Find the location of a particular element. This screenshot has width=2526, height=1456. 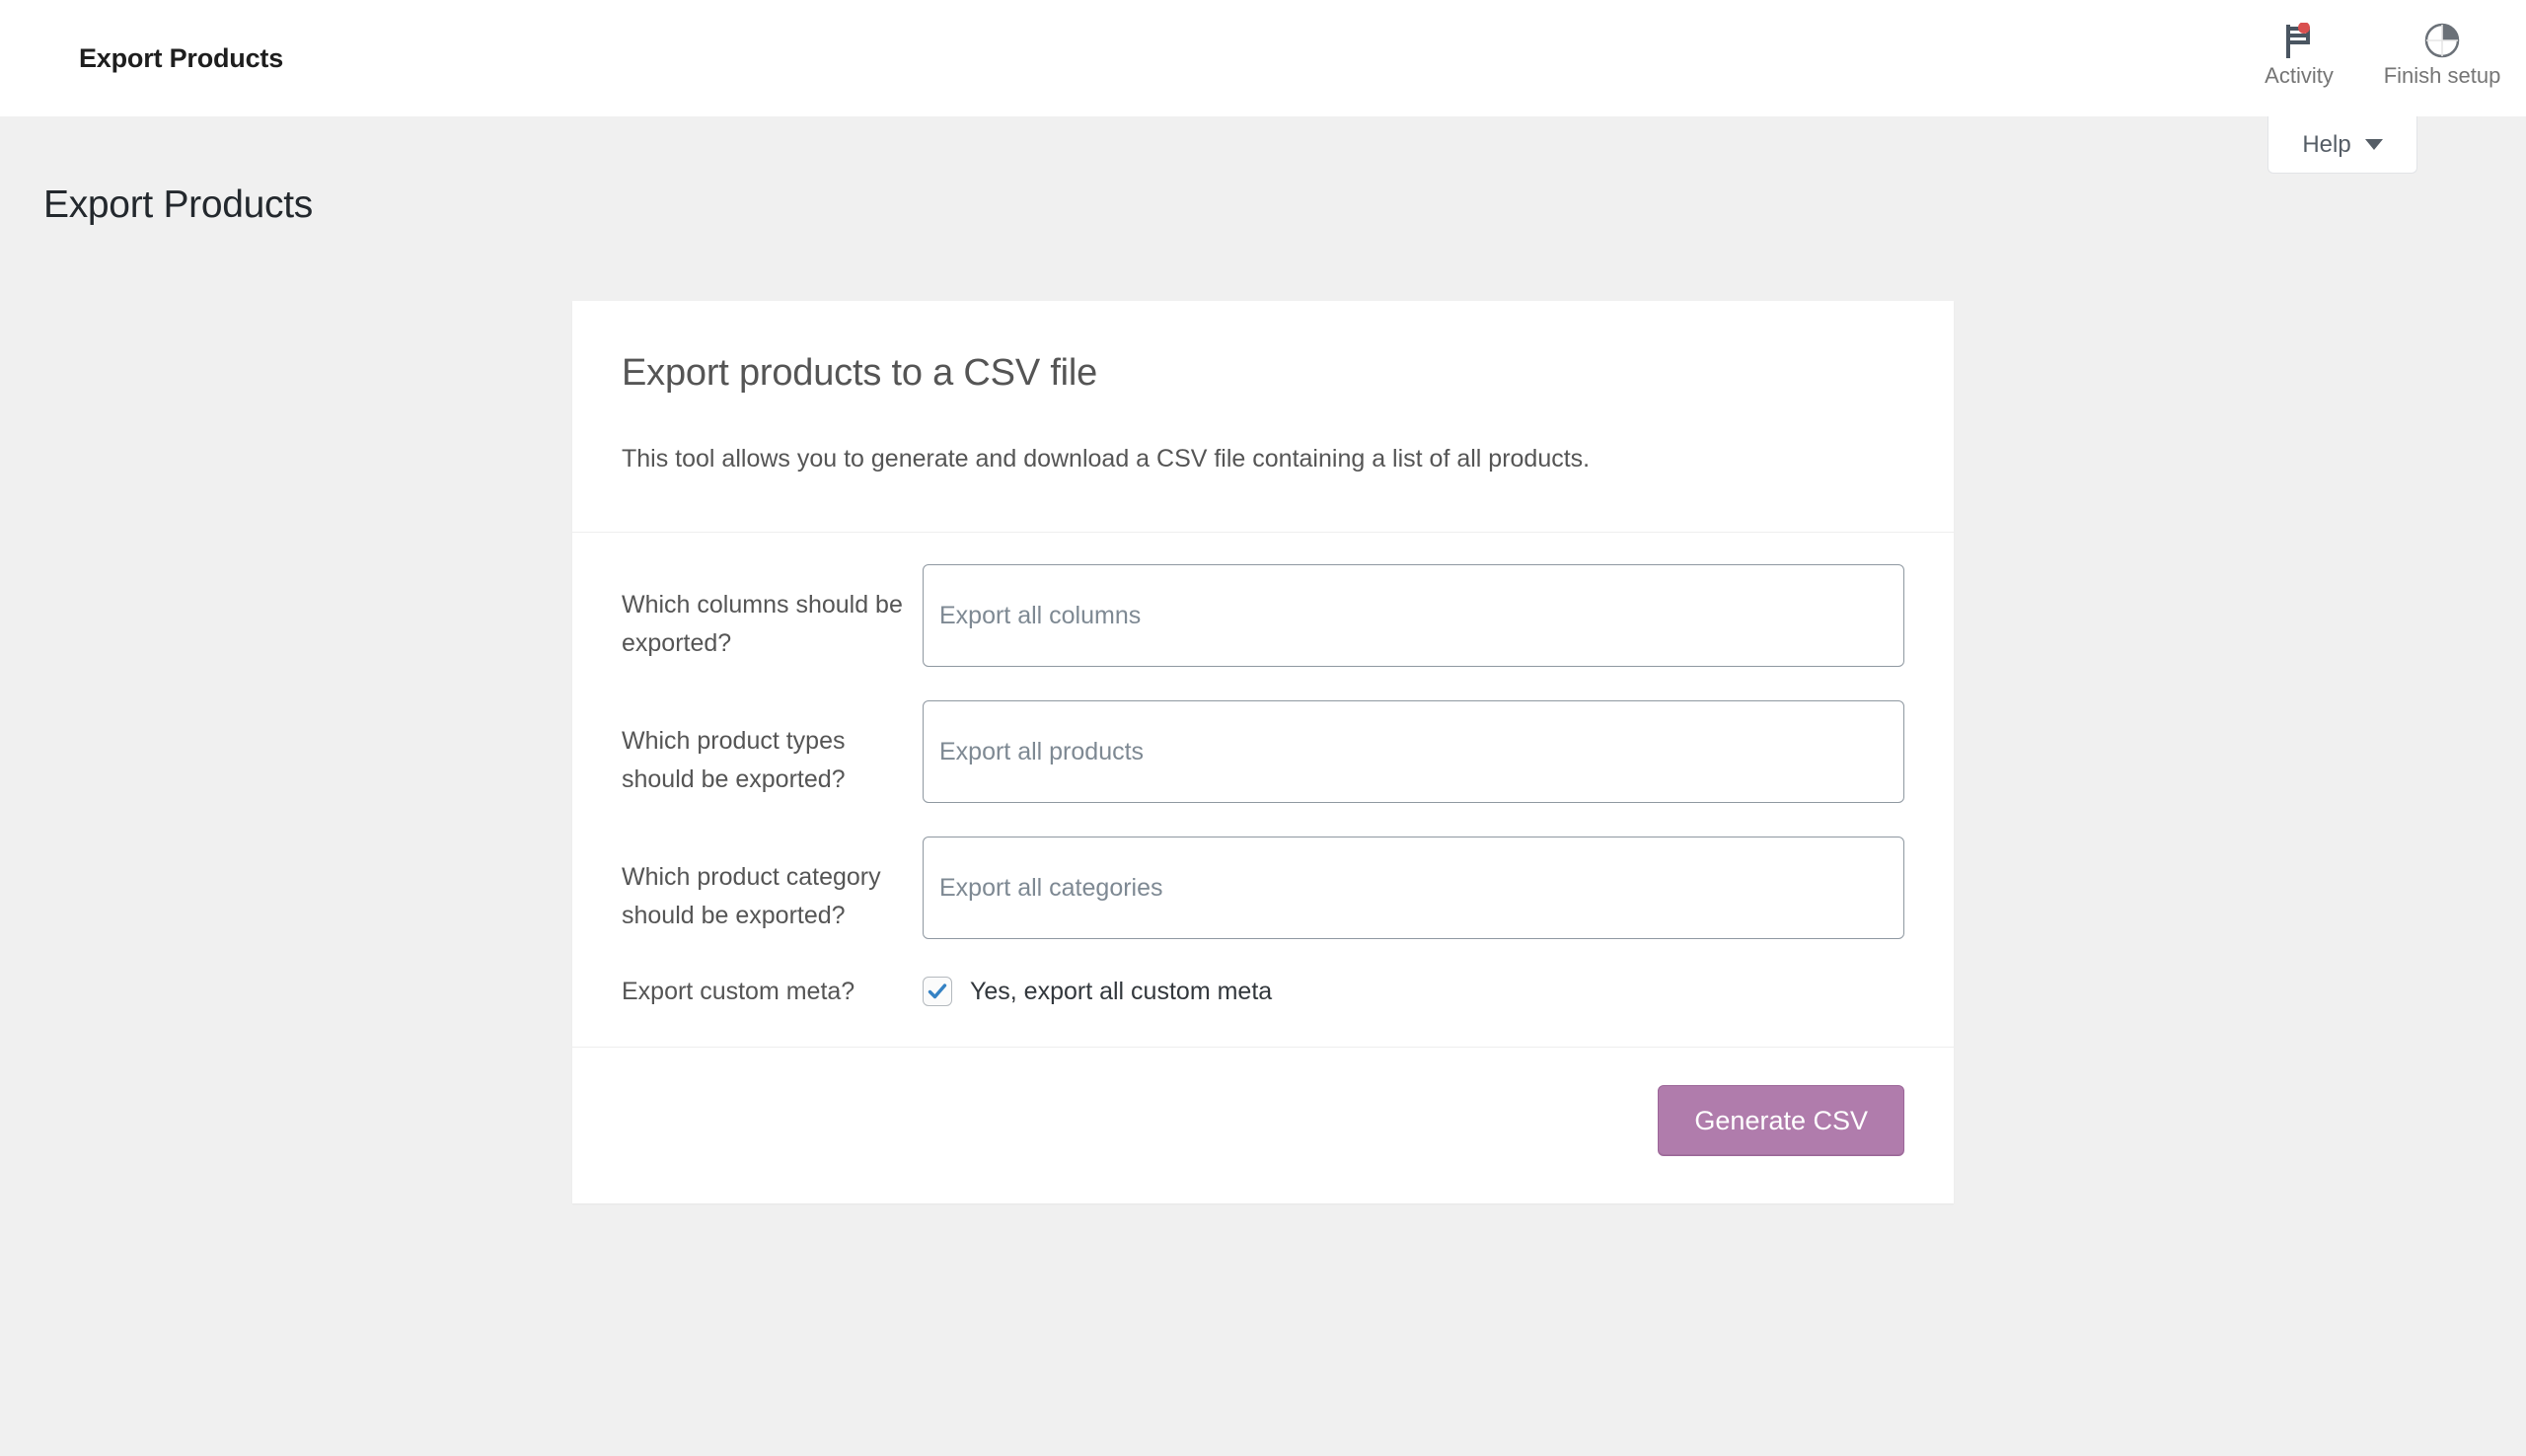

flag-icon is located at coordinates (2299, 40).